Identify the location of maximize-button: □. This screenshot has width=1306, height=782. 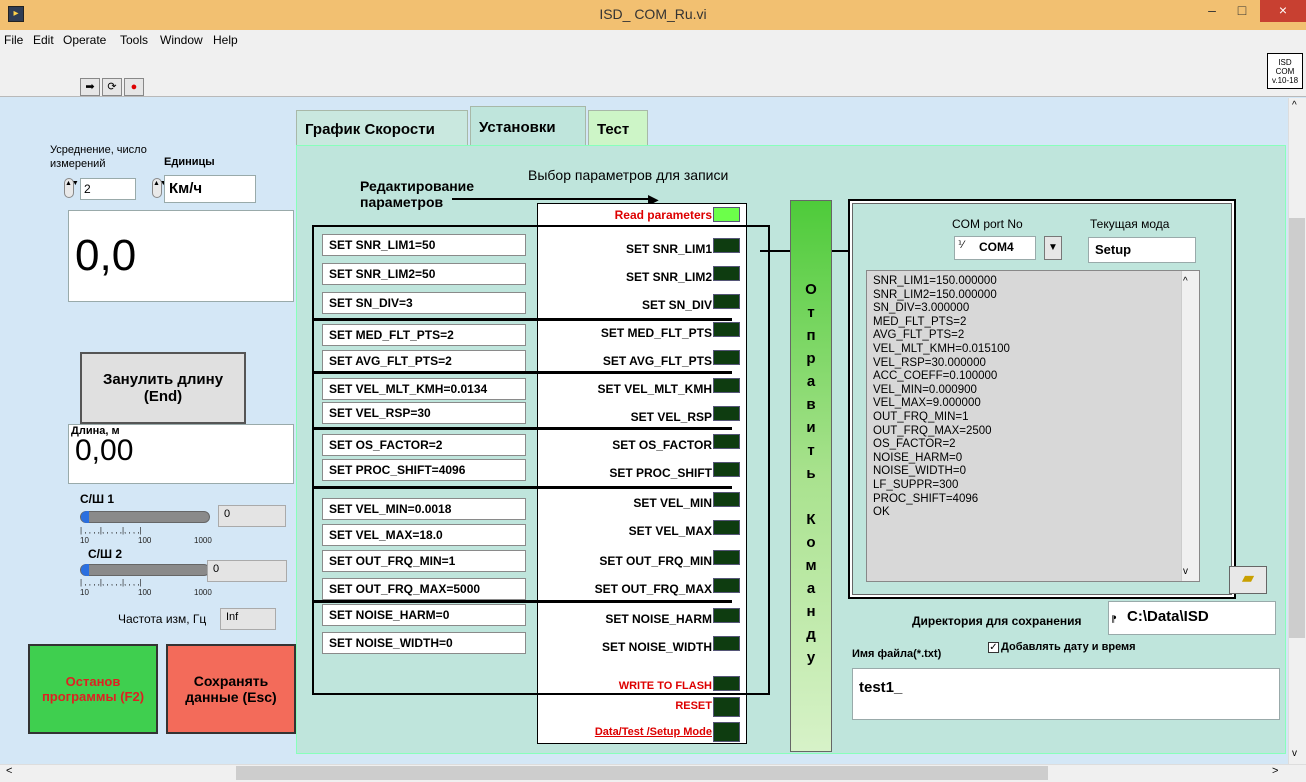
(1242, 11).